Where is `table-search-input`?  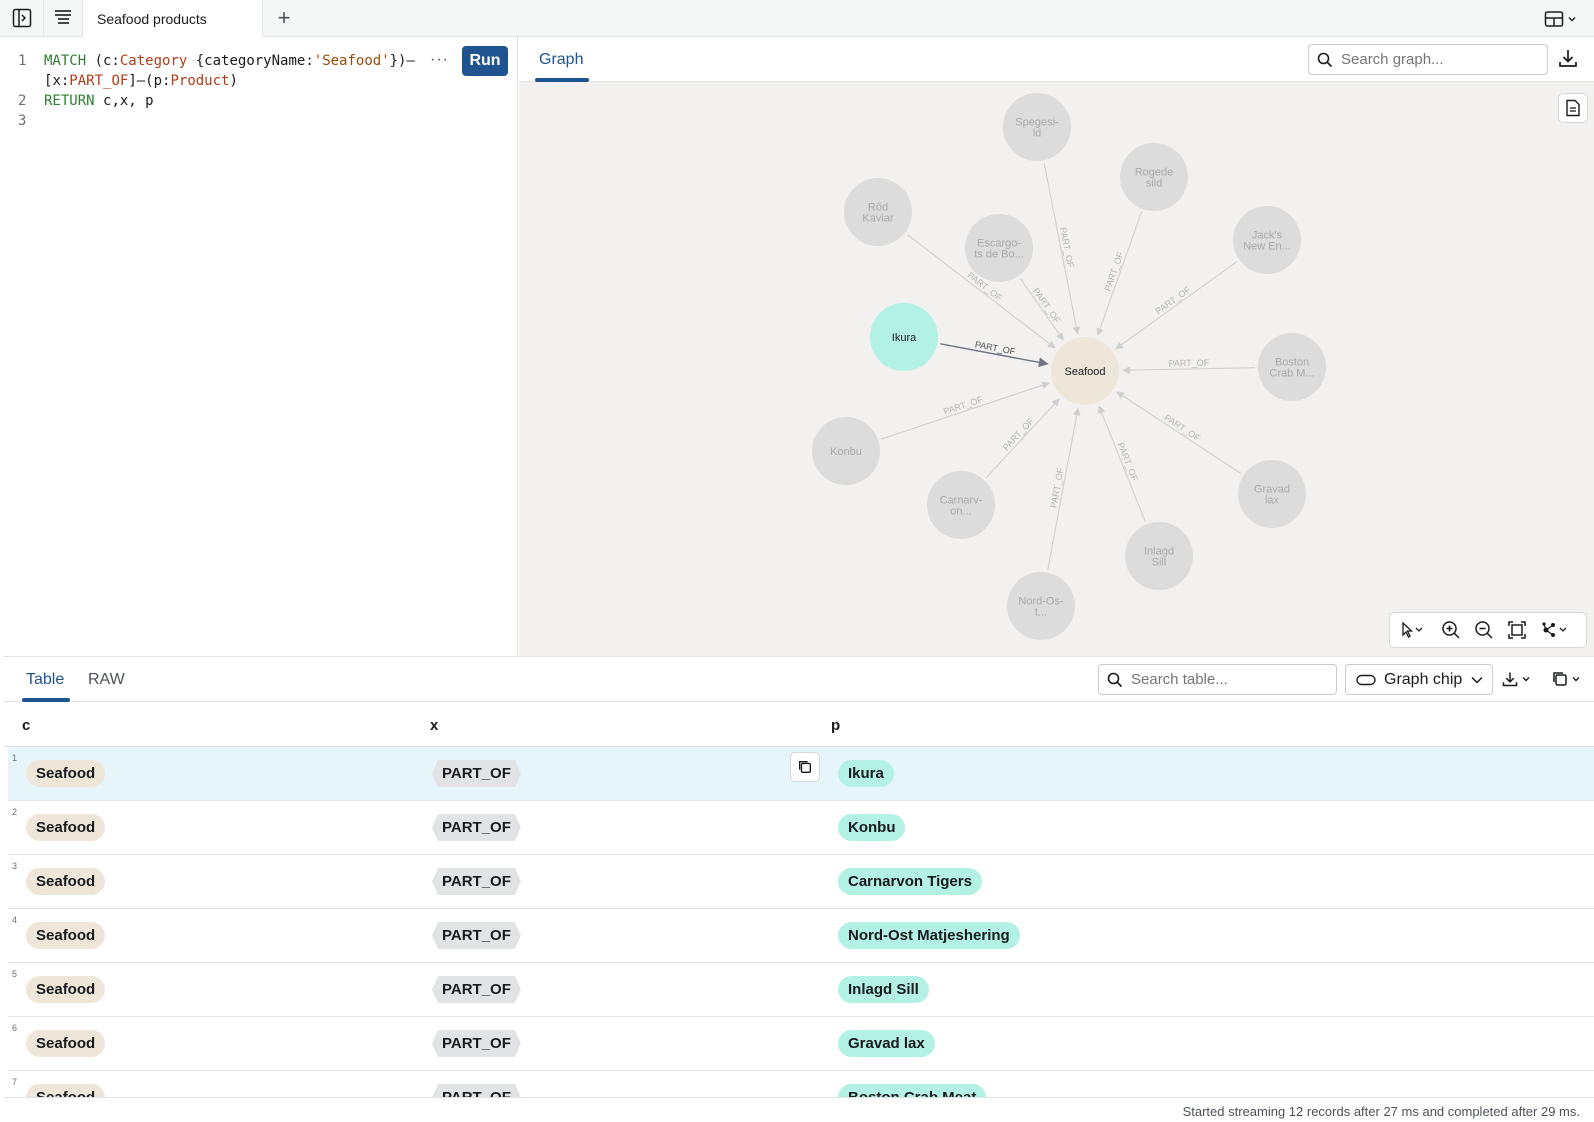
table-search-input is located at coordinates (1226, 679).